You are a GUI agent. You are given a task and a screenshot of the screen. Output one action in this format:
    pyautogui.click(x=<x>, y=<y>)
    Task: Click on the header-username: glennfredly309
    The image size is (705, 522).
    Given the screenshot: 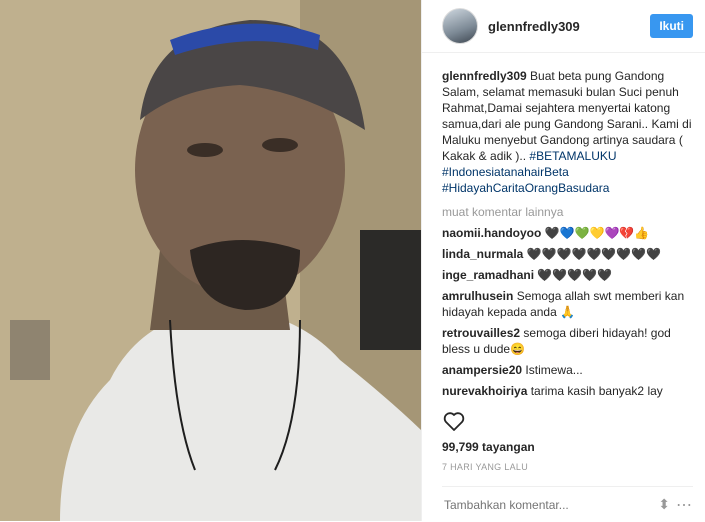 What is the action you would take?
    pyautogui.click(x=569, y=26)
    